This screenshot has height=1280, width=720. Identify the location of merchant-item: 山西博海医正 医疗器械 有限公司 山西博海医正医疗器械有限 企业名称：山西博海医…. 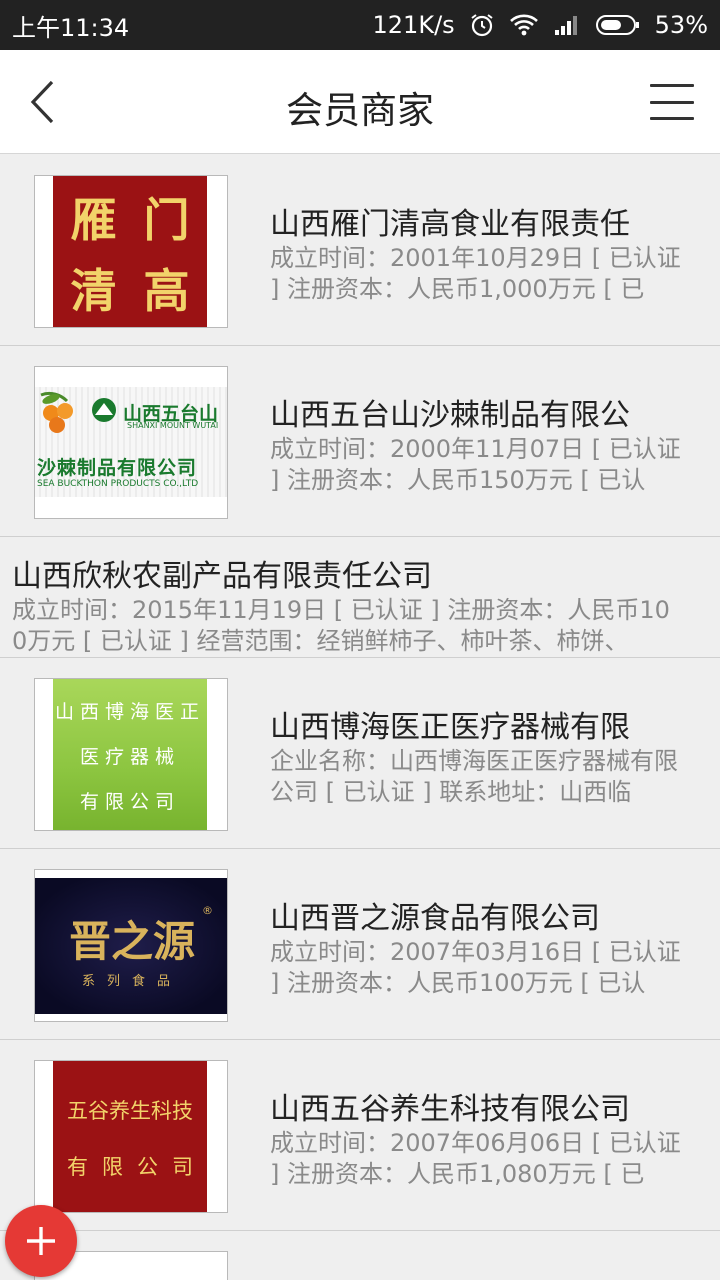
(360, 753).